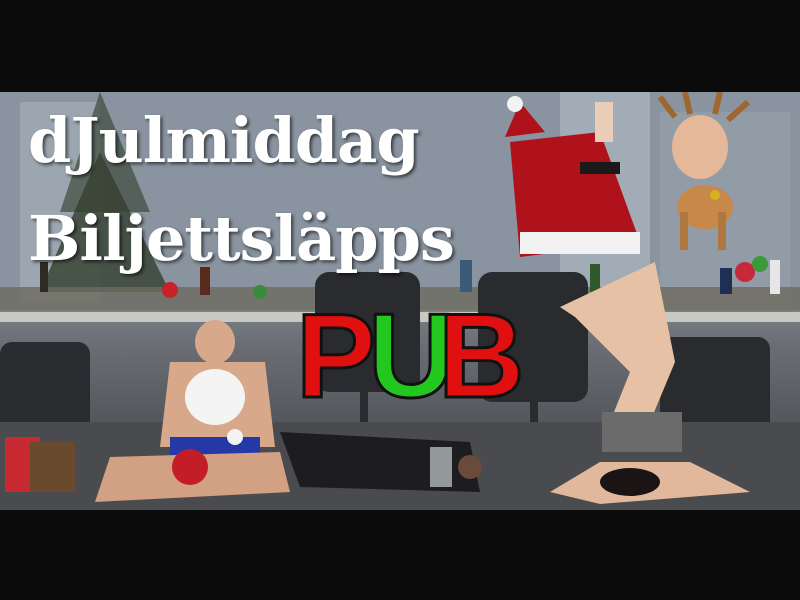 This screenshot has width=800, height=600. What do you see at coordinates (482, 356) in the screenshot?
I see `pub-letter-b: B` at bounding box center [482, 356].